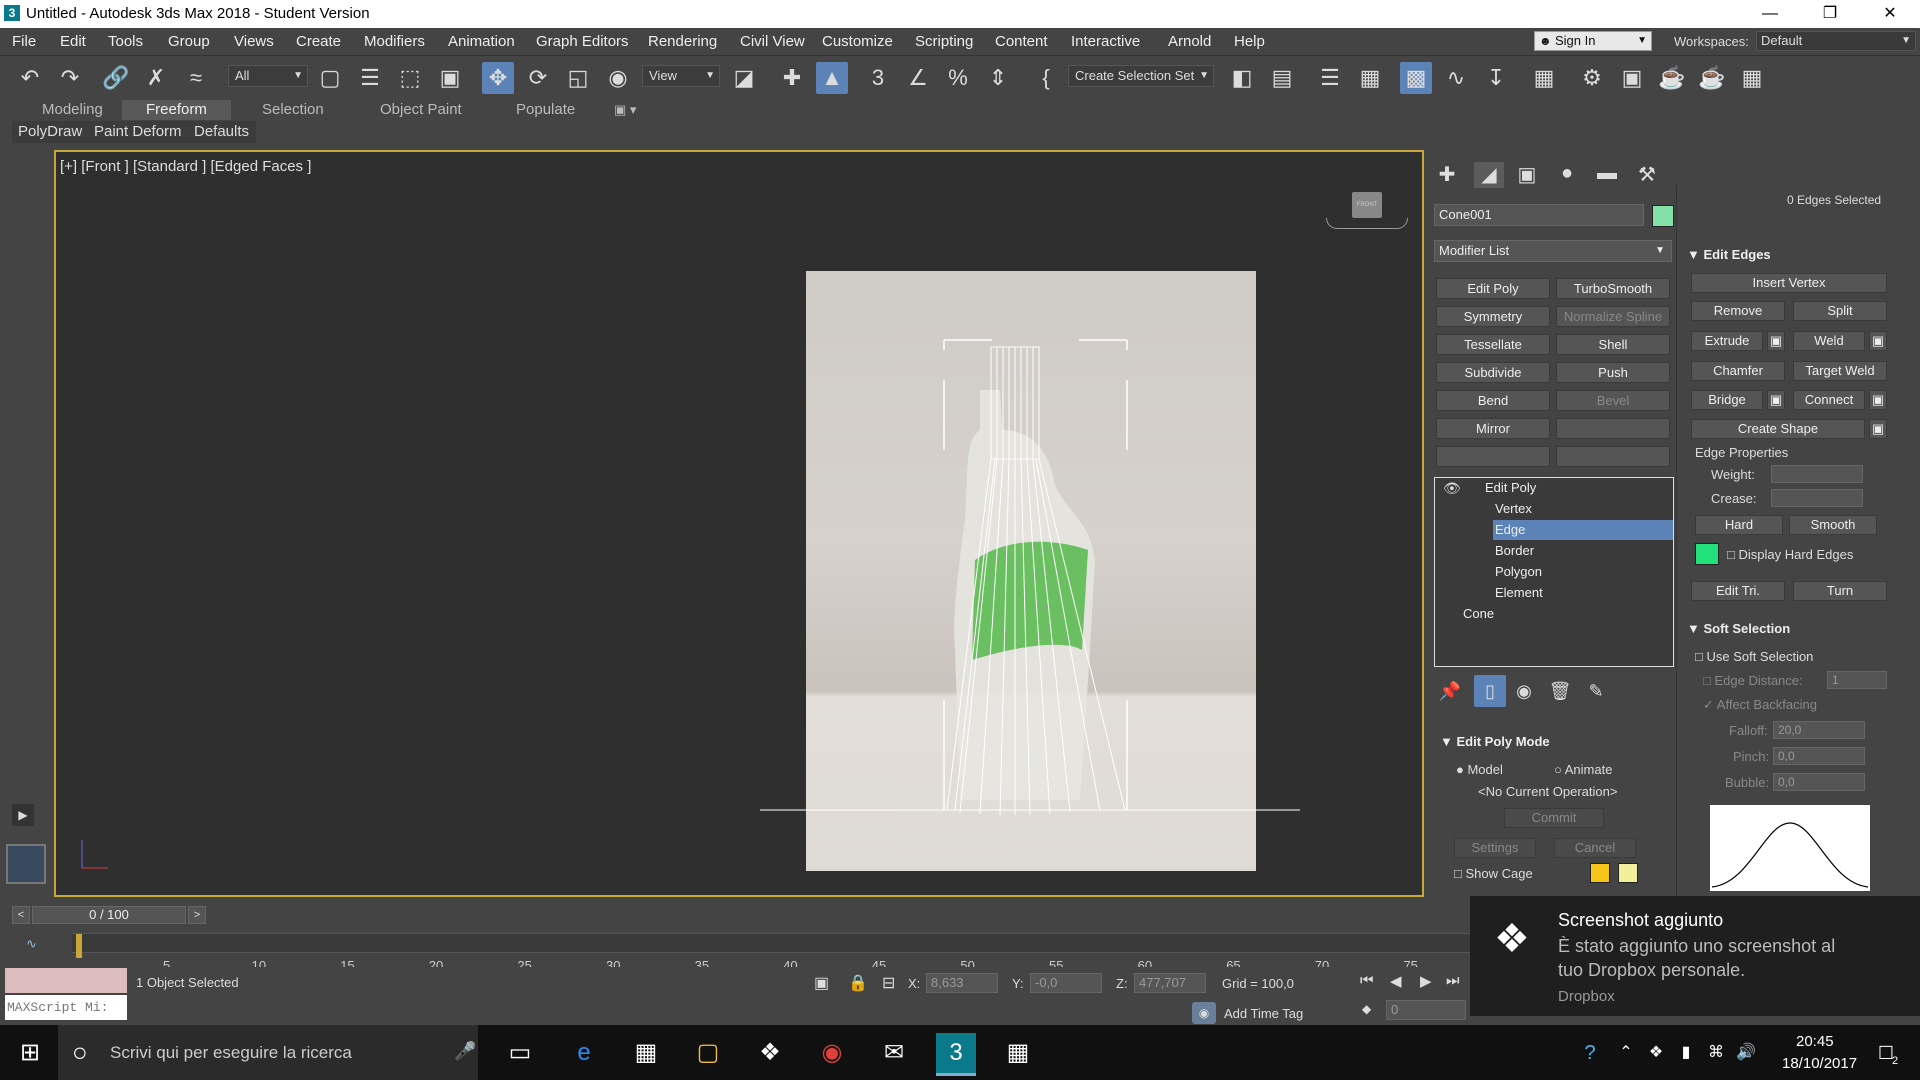 The width and height of the screenshot is (1920, 1080). I want to click on connect-settings-icon: ▣, so click(1878, 400).